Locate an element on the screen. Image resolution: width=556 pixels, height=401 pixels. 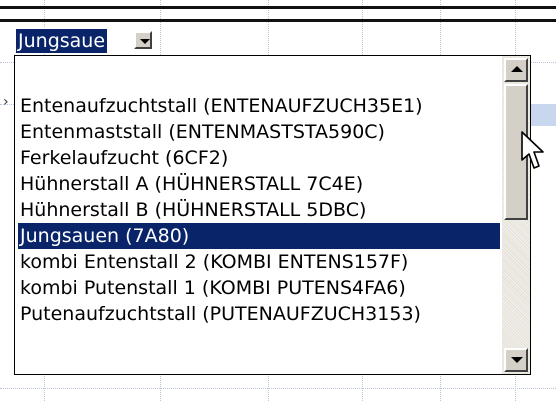
grid-line is located at coordinates (278, 388).